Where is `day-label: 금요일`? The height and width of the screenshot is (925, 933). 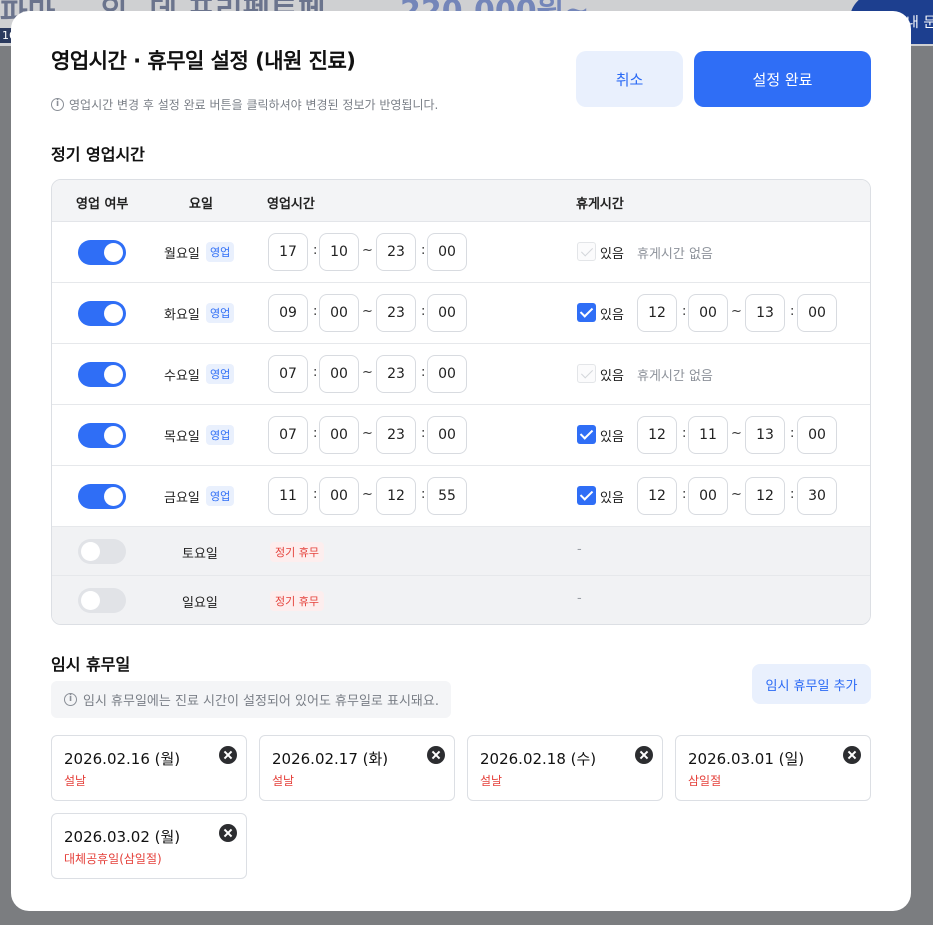 day-label: 금요일 is located at coordinates (182, 498).